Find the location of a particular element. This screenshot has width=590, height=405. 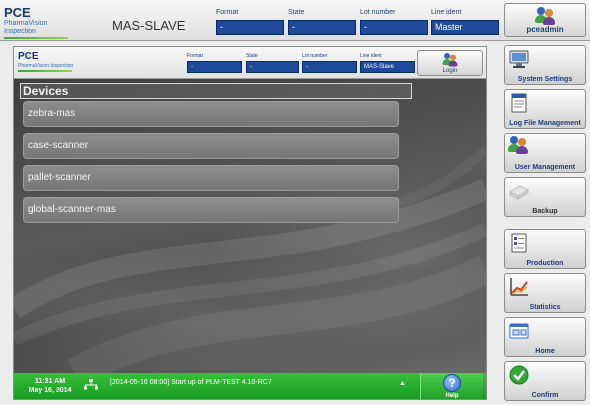

username-label: pceadmin is located at coordinates (545, 29).